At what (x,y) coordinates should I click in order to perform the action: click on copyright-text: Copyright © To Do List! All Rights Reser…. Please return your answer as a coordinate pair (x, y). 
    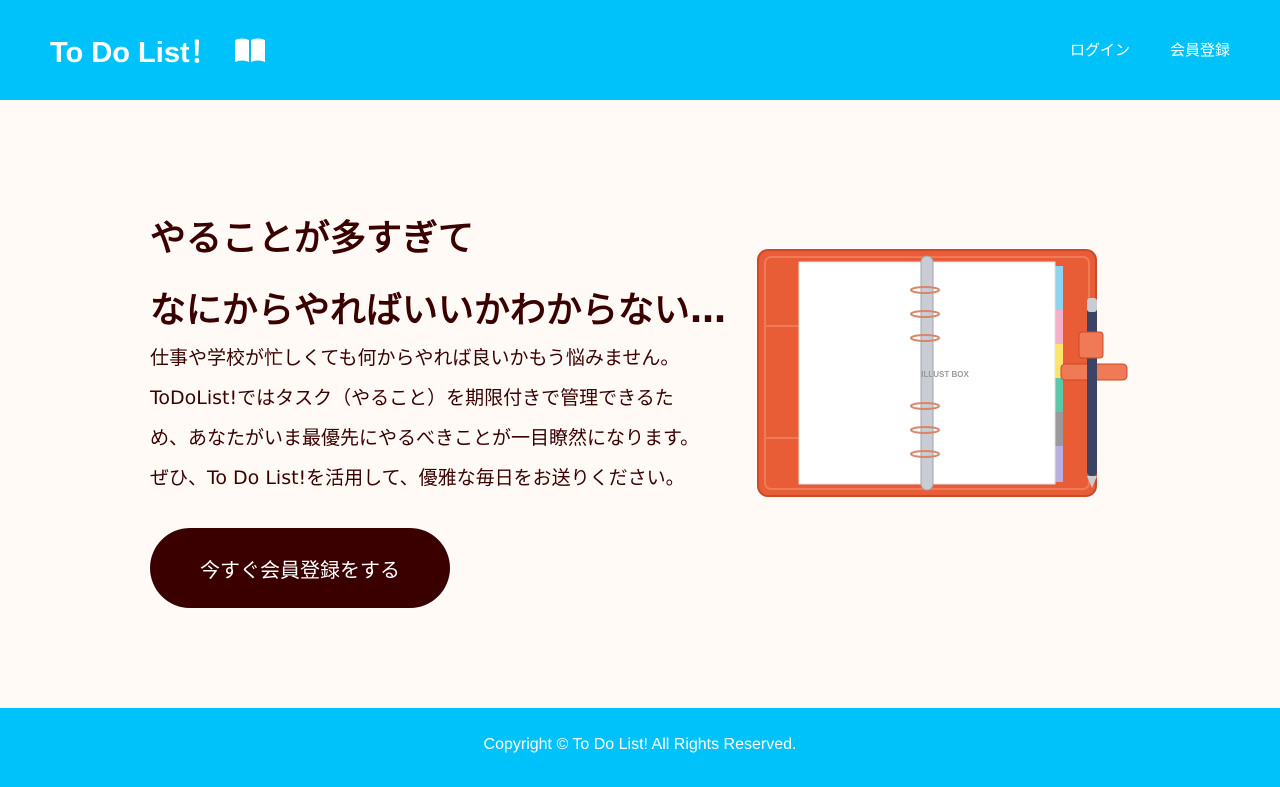
    Looking at the image, I should click on (640, 744).